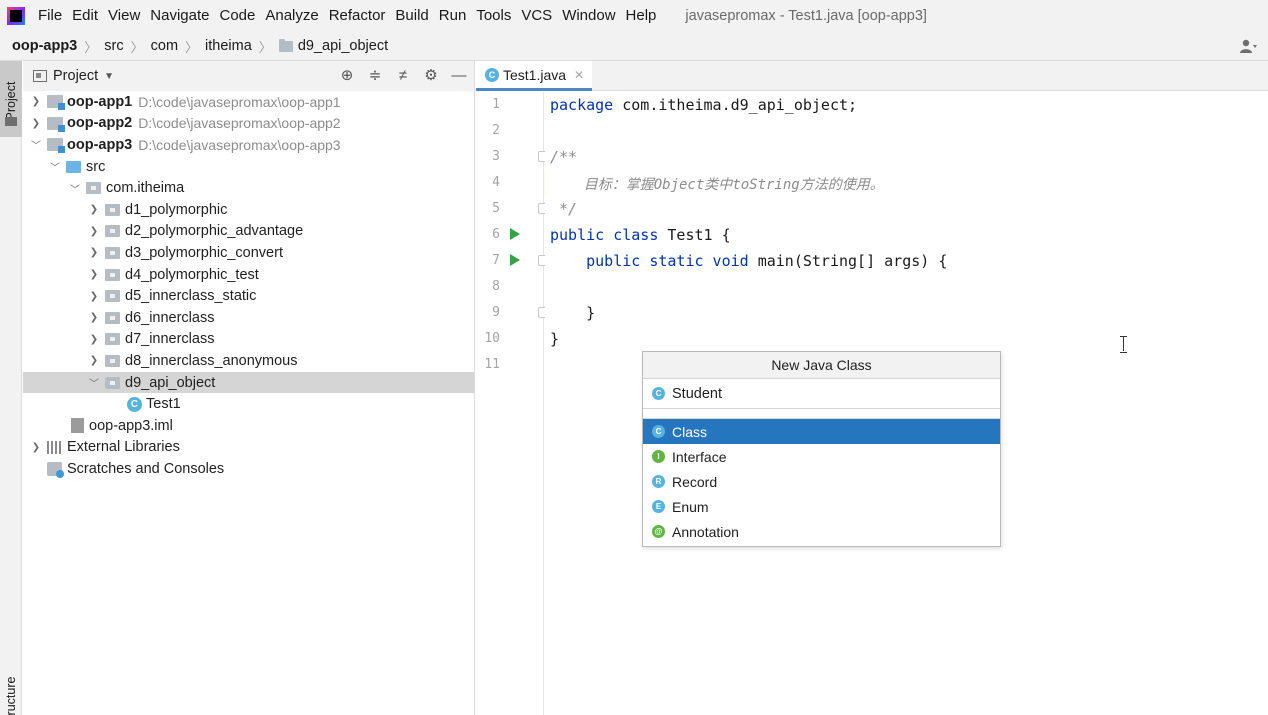  I want to click on project-panel-title: Project, so click(75, 76).